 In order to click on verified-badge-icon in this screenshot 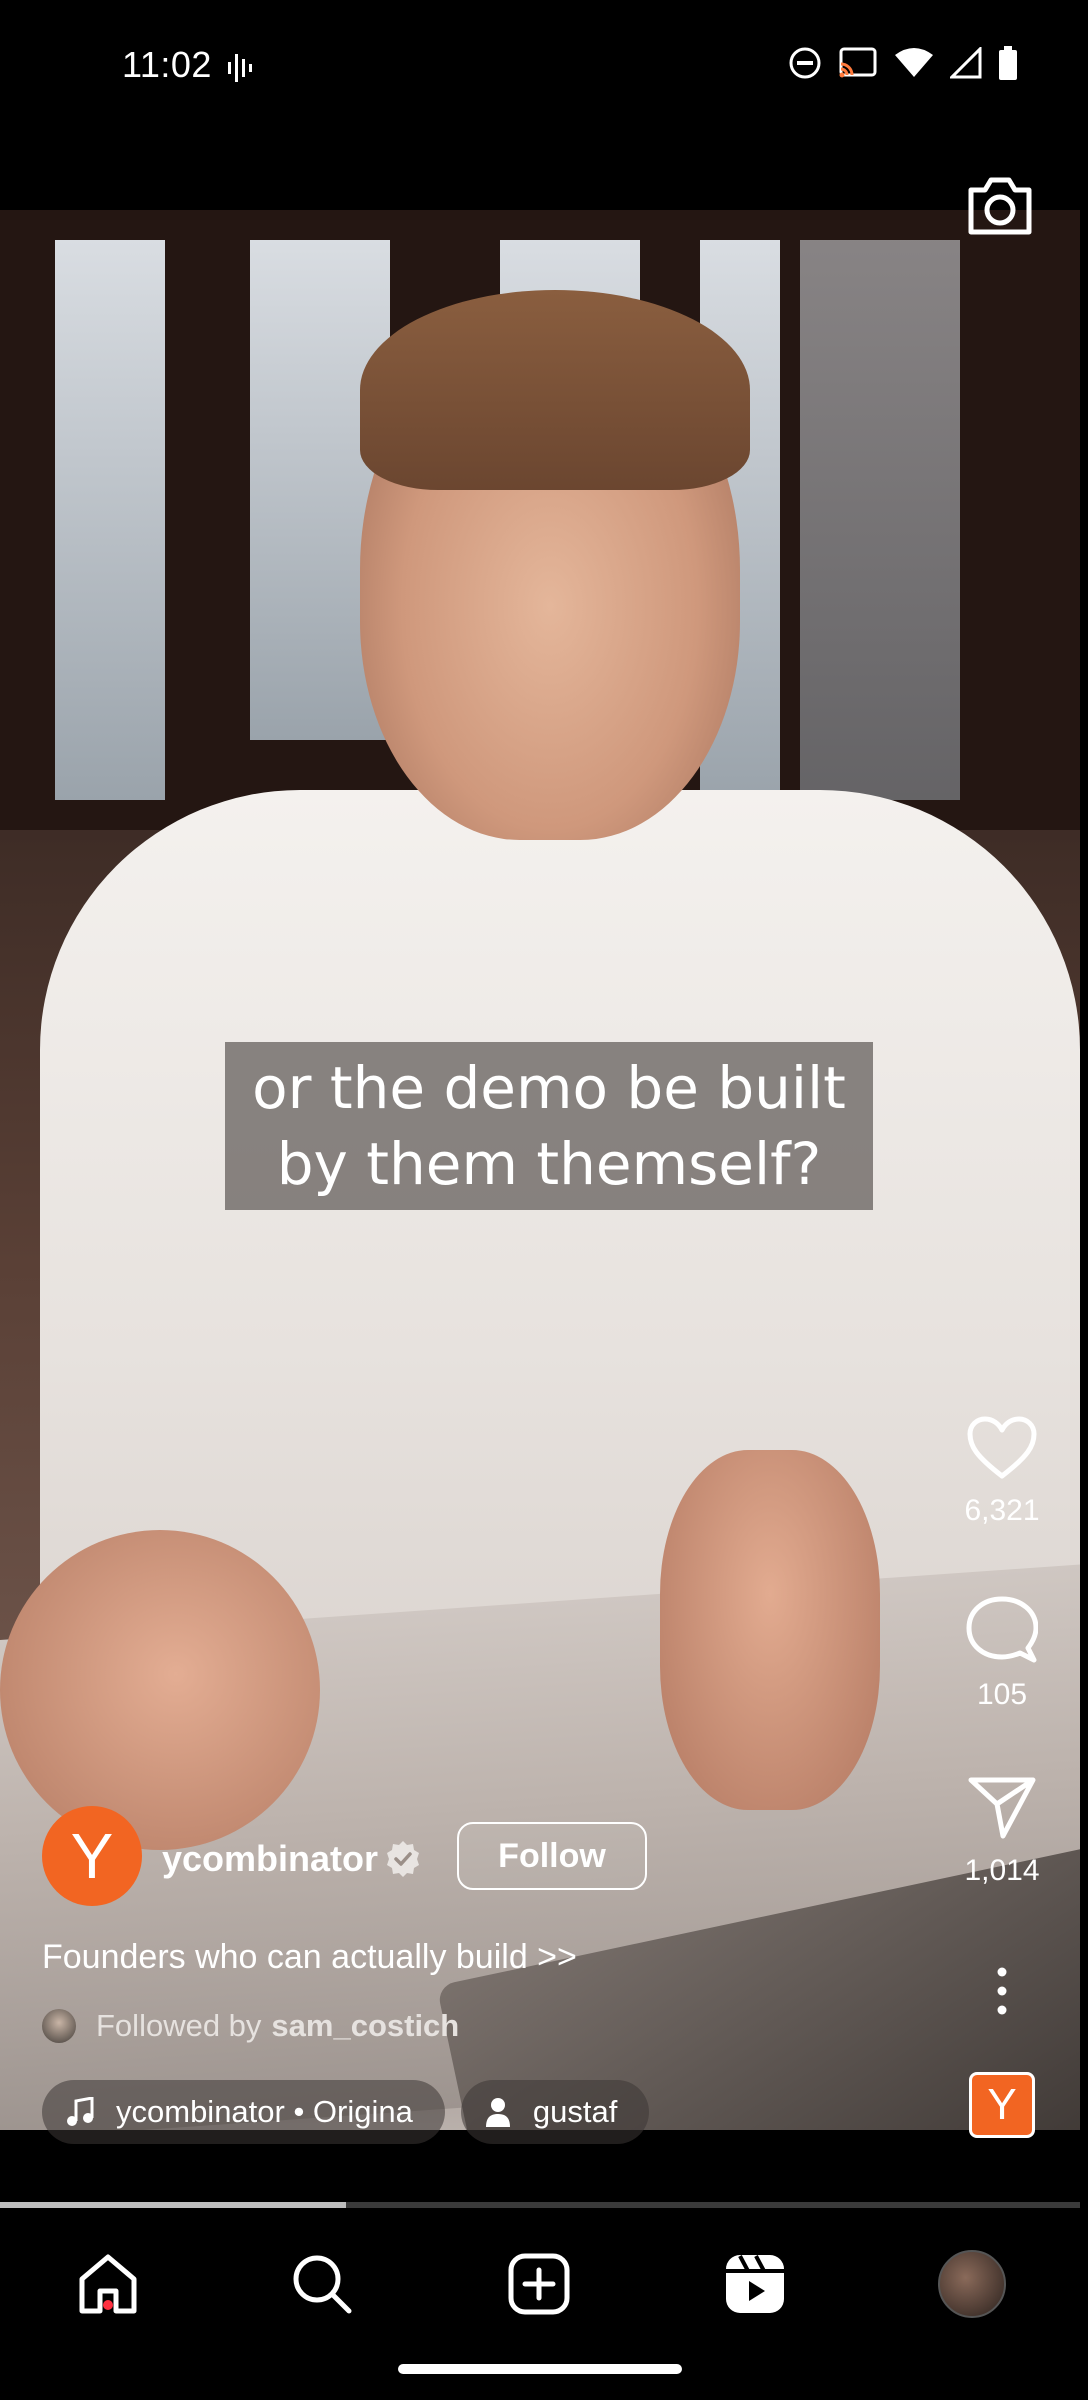, I will do `click(403, 1859)`.